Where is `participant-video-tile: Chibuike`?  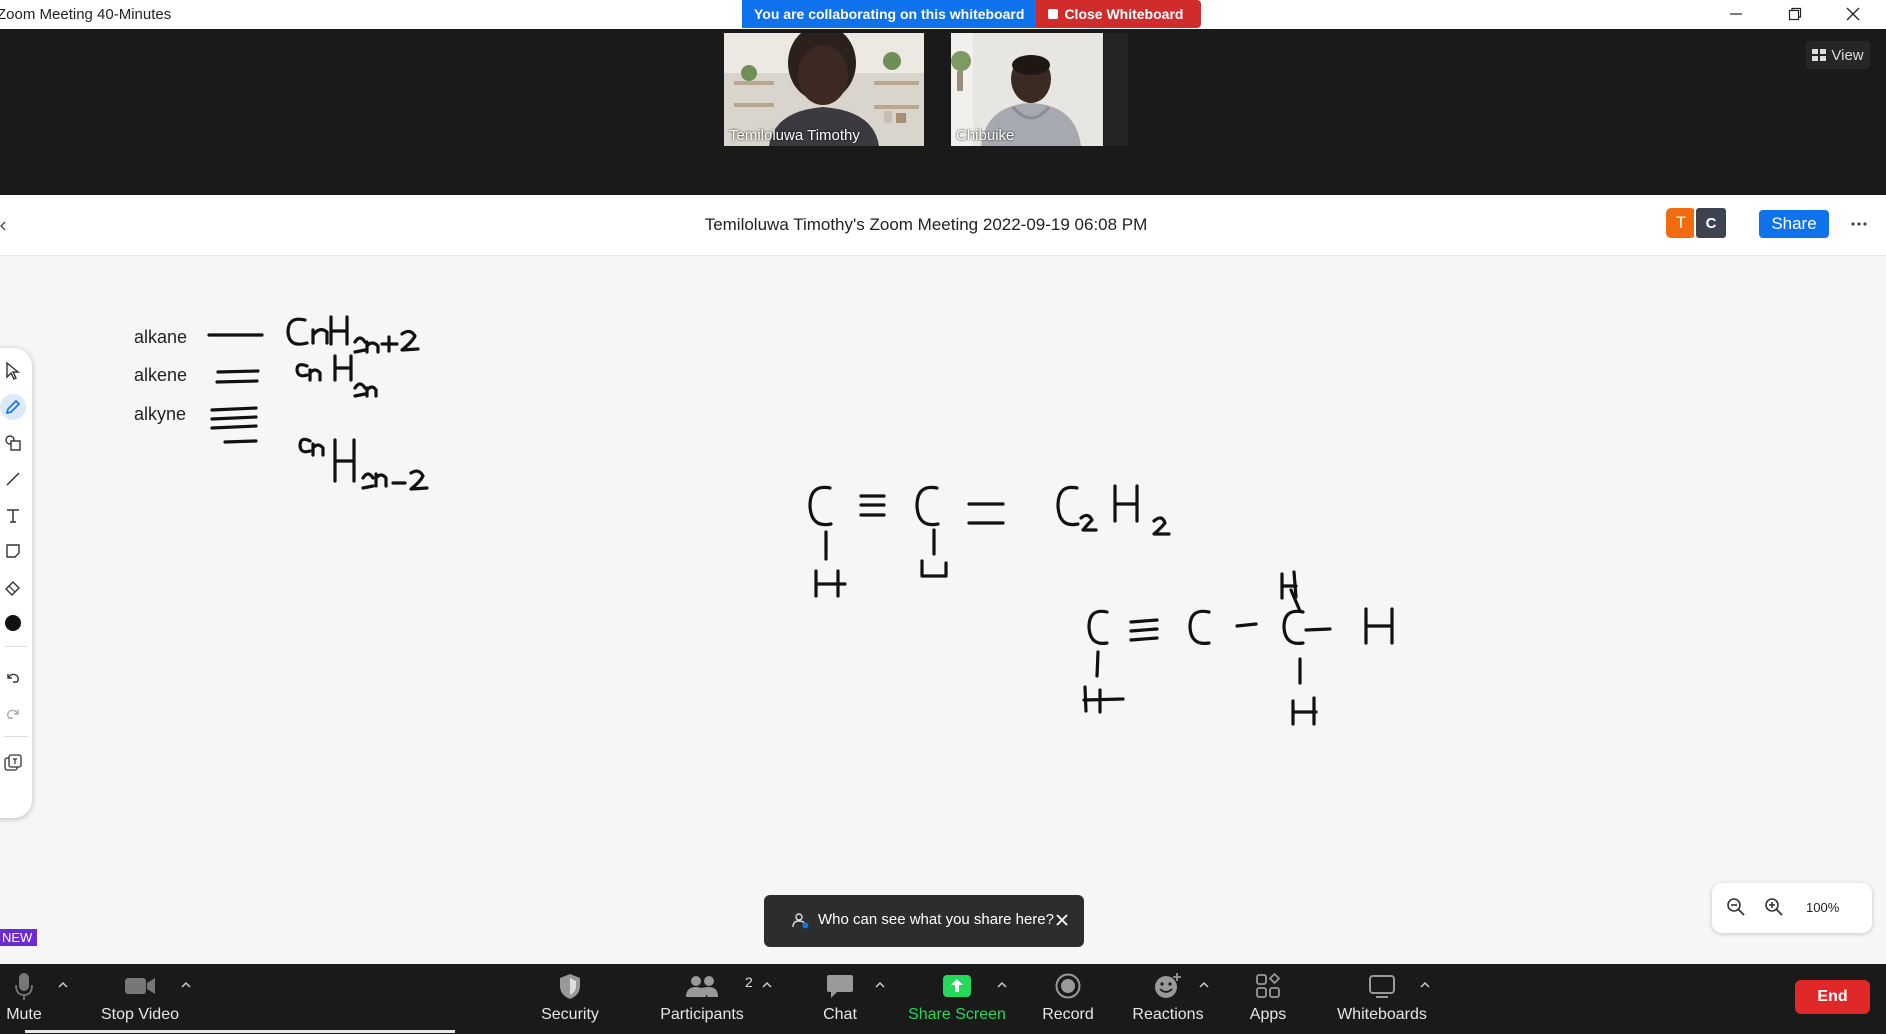
participant-video-tile: Chibuike is located at coordinates (1027, 89).